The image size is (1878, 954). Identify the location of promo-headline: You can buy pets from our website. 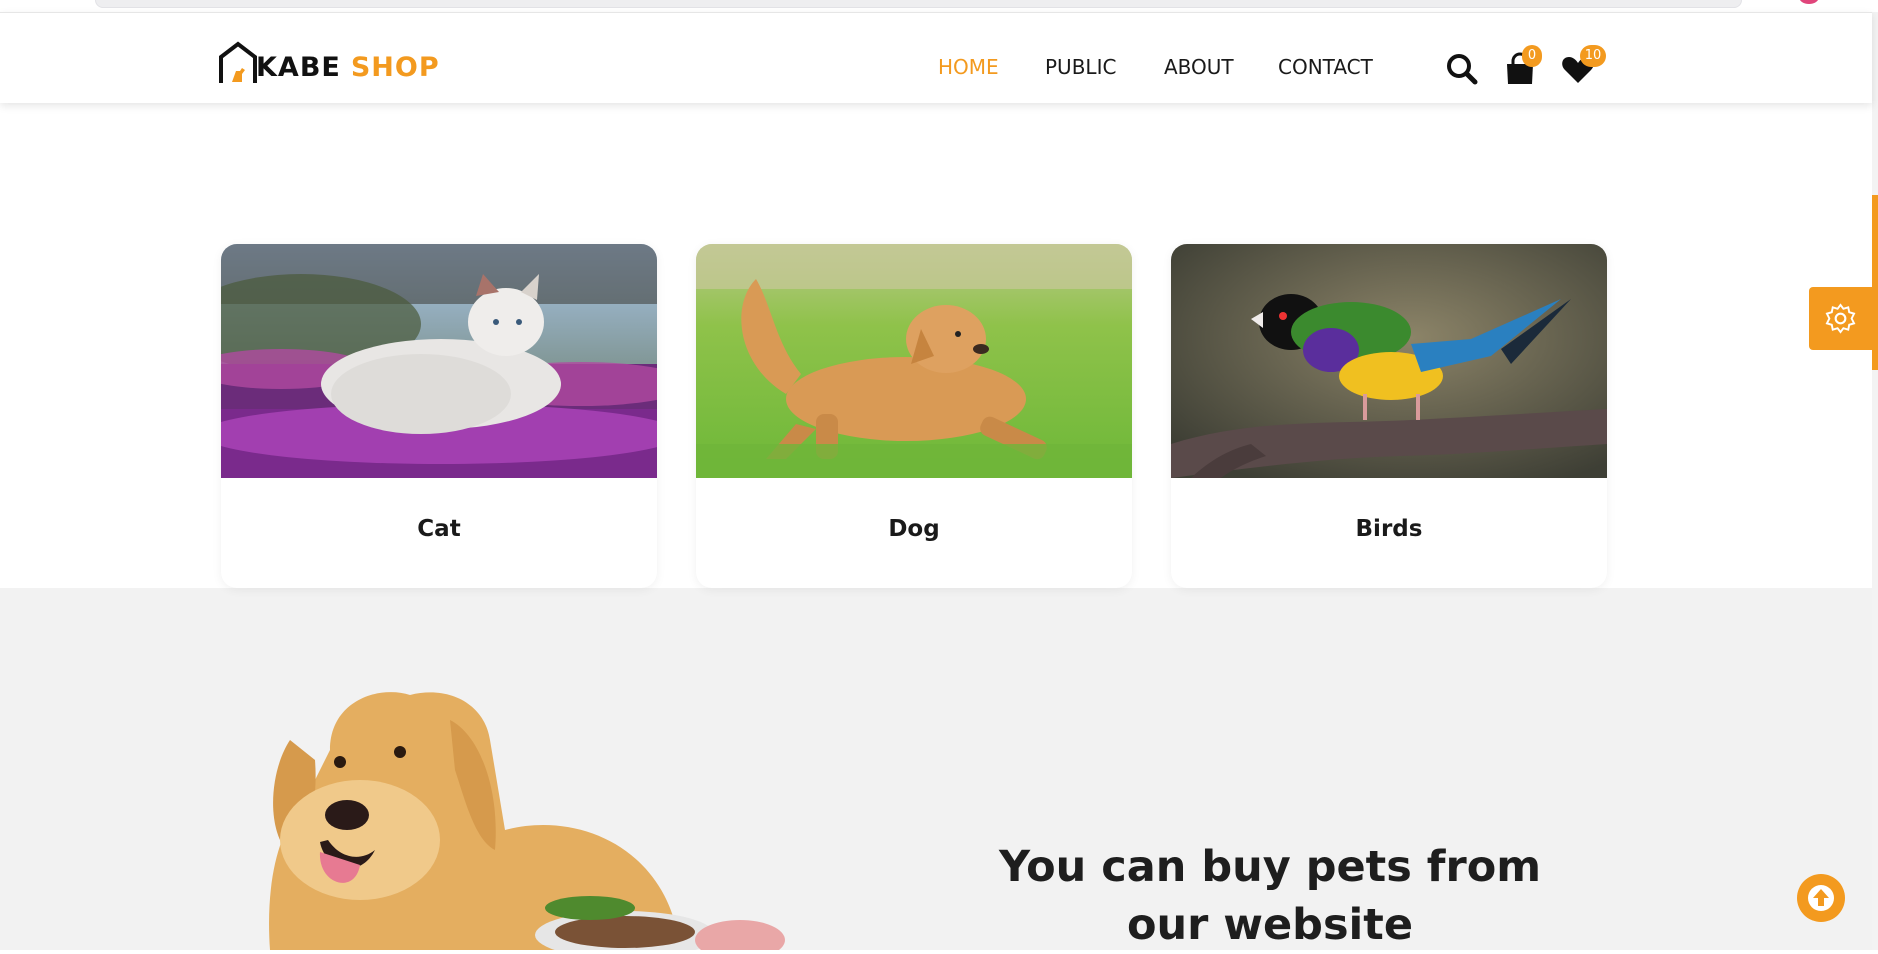
(1270, 896).